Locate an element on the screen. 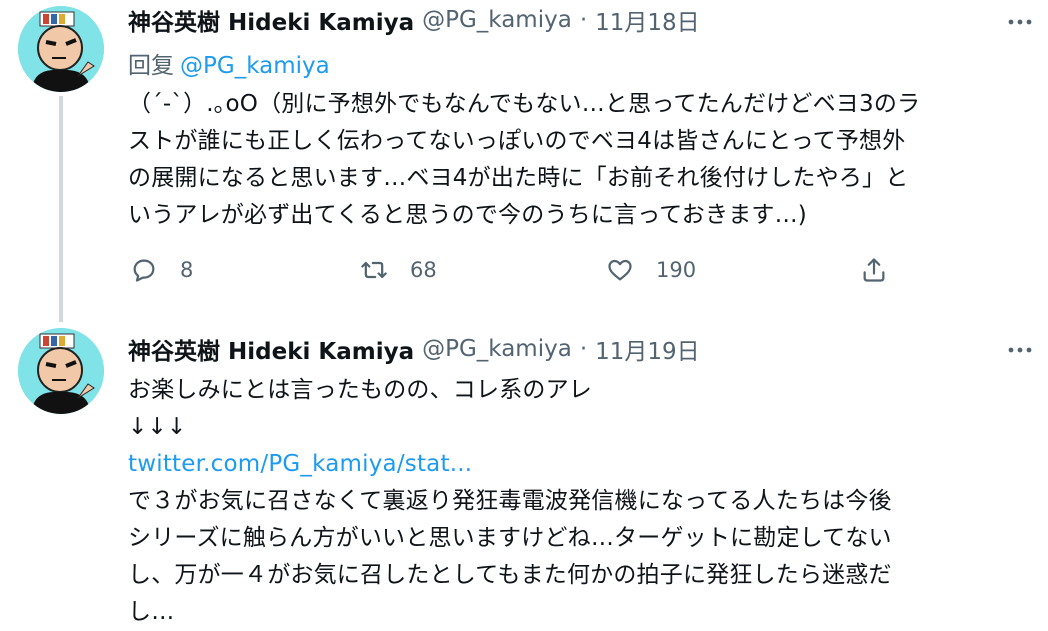 Image resolution: width=1048 pixels, height=631 pixels. tweet-text-line: お楽しみにとは言ったものの、コレ系のアレ is located at coordinates (360, 390).